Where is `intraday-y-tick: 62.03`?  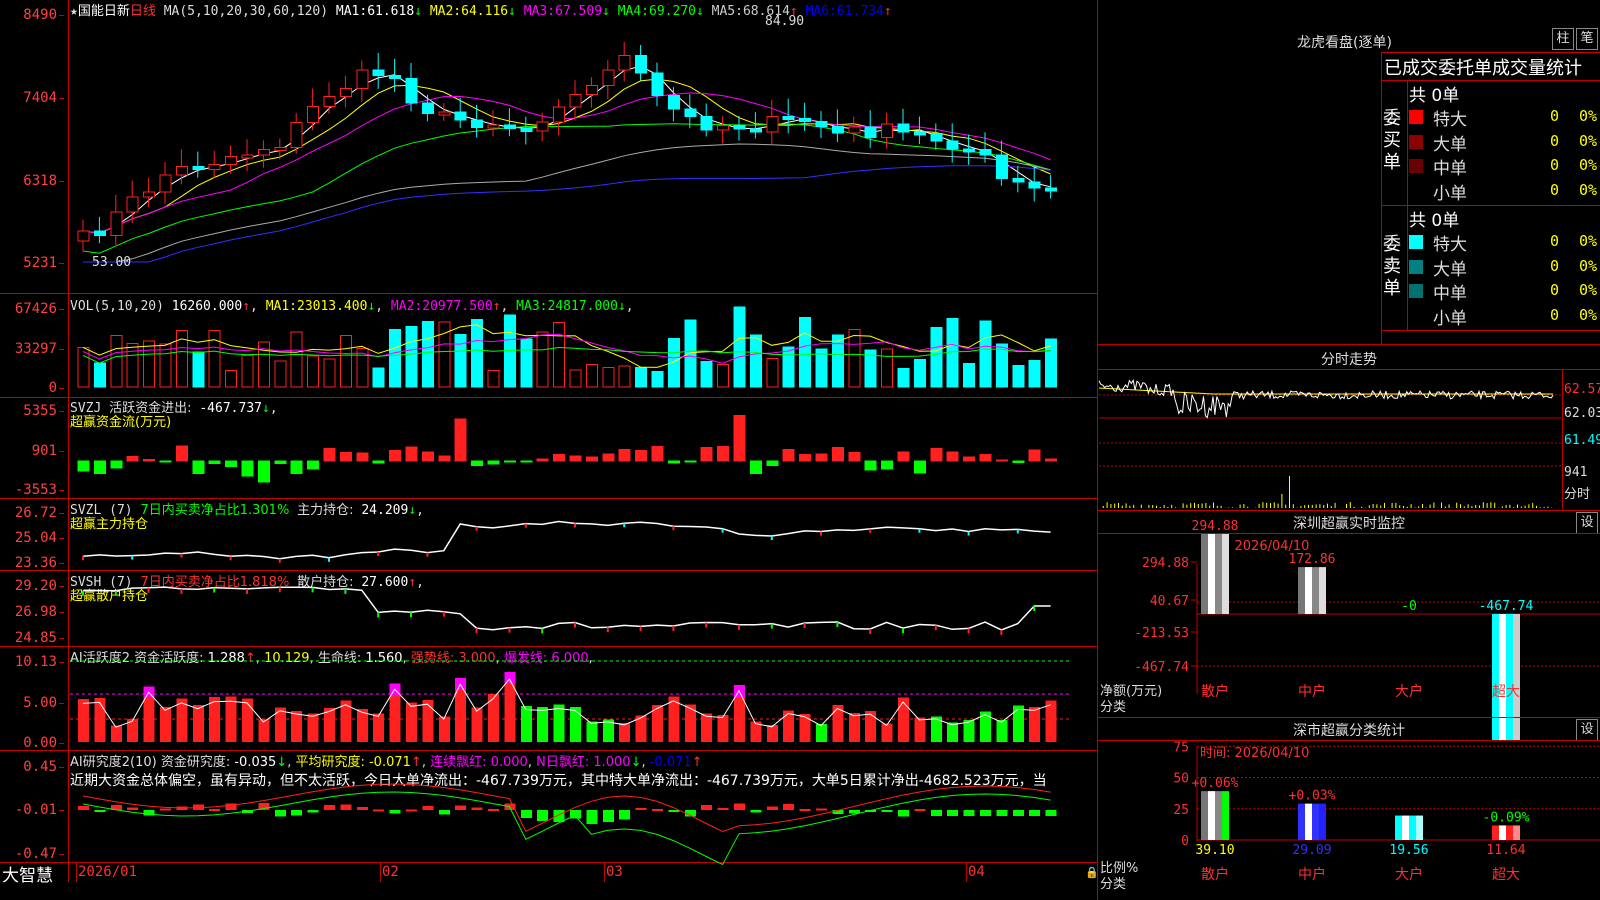 intraday-y-tick: 62.03 is located at coordinates (1582, 413).